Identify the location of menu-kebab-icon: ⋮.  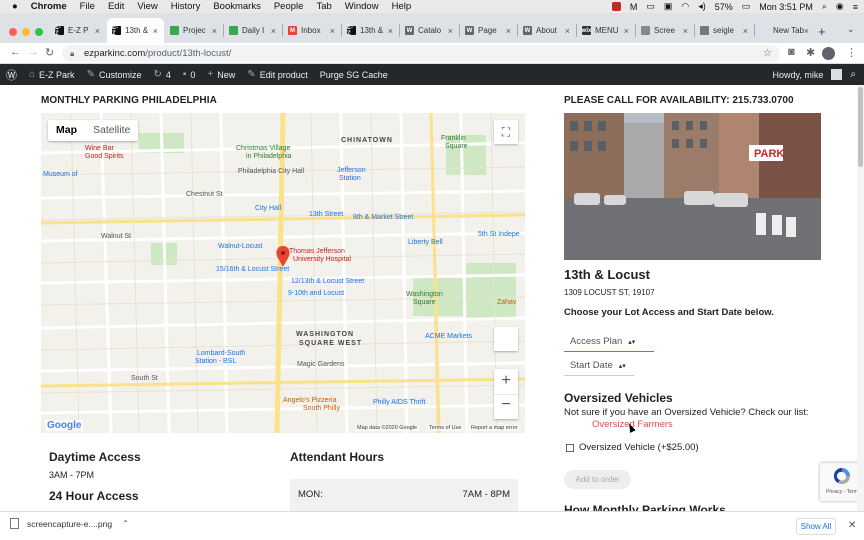
(851, 52).